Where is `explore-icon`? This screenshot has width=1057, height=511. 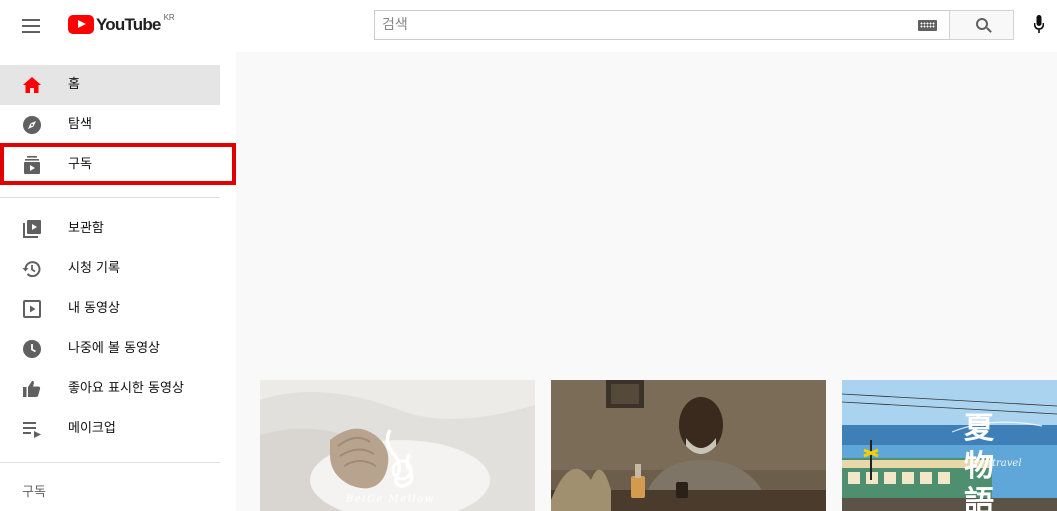 explore-icon is located at coordinates (32, 125).